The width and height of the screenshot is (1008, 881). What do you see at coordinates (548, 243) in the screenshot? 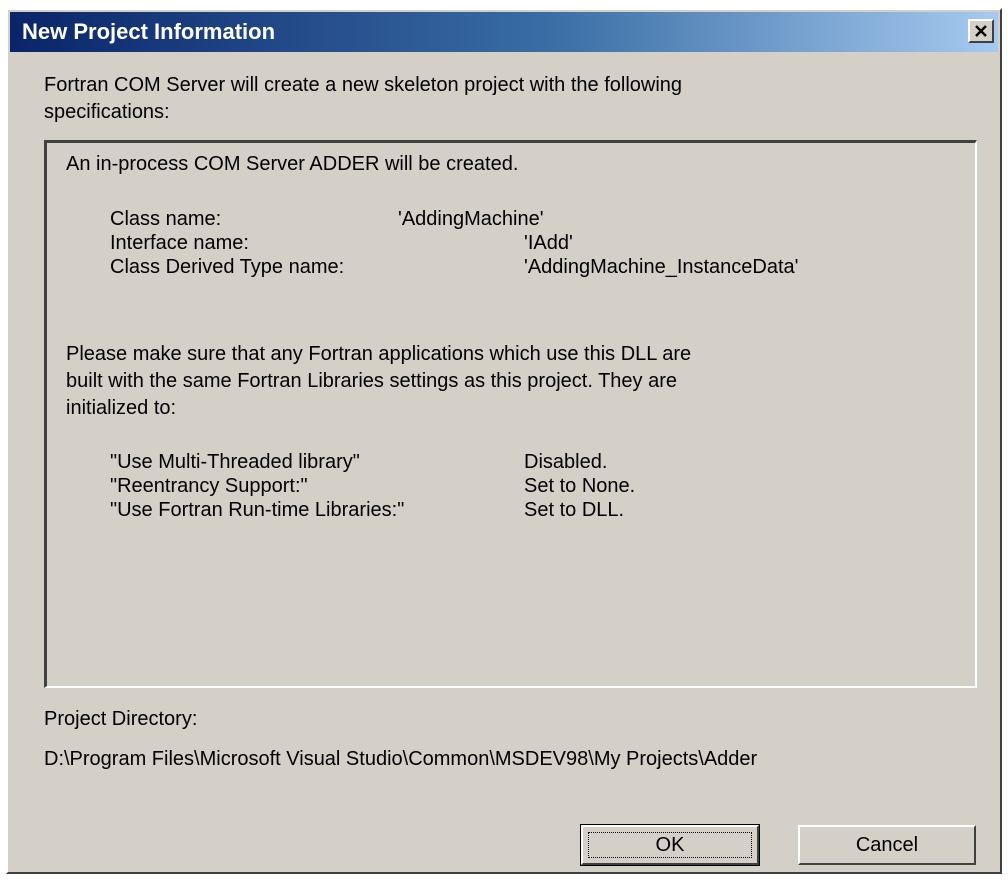
I see `interface-name-value: 'IAdd'` at bounding box center [548, 243].